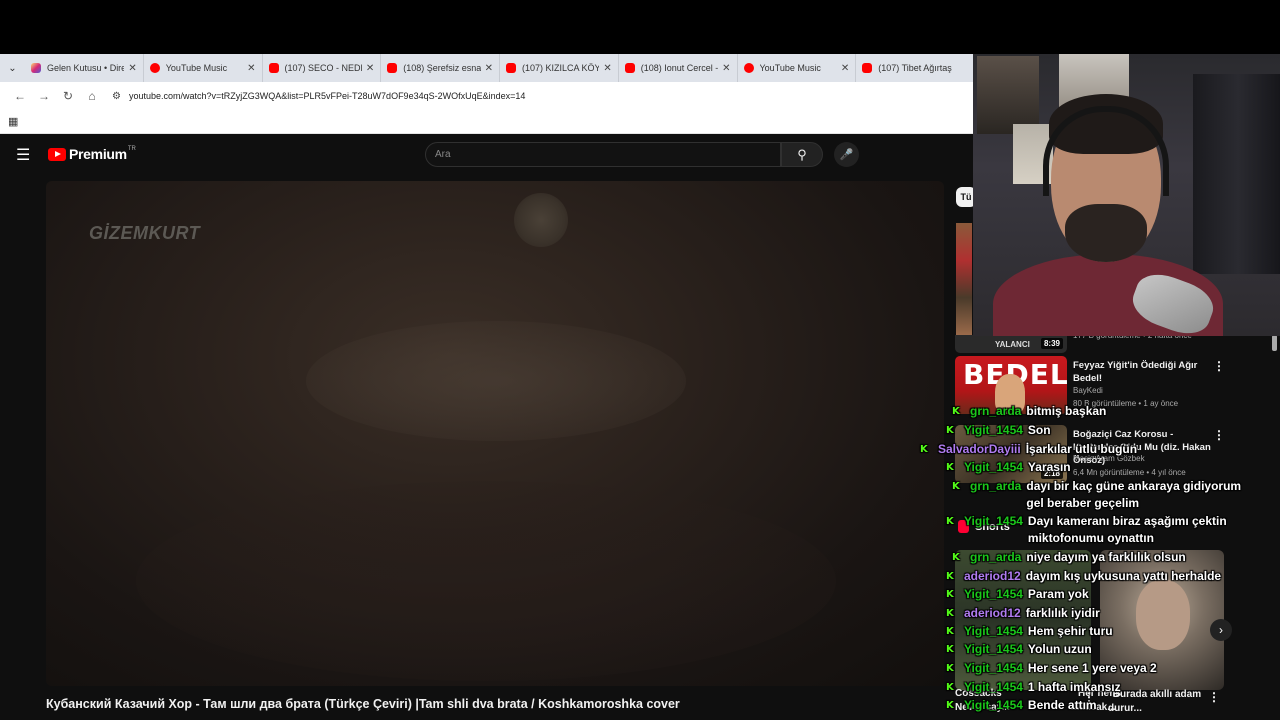 This screenshot has height=720, width=1280. I want to click on home-icon: ⌂, so click(92, 96).